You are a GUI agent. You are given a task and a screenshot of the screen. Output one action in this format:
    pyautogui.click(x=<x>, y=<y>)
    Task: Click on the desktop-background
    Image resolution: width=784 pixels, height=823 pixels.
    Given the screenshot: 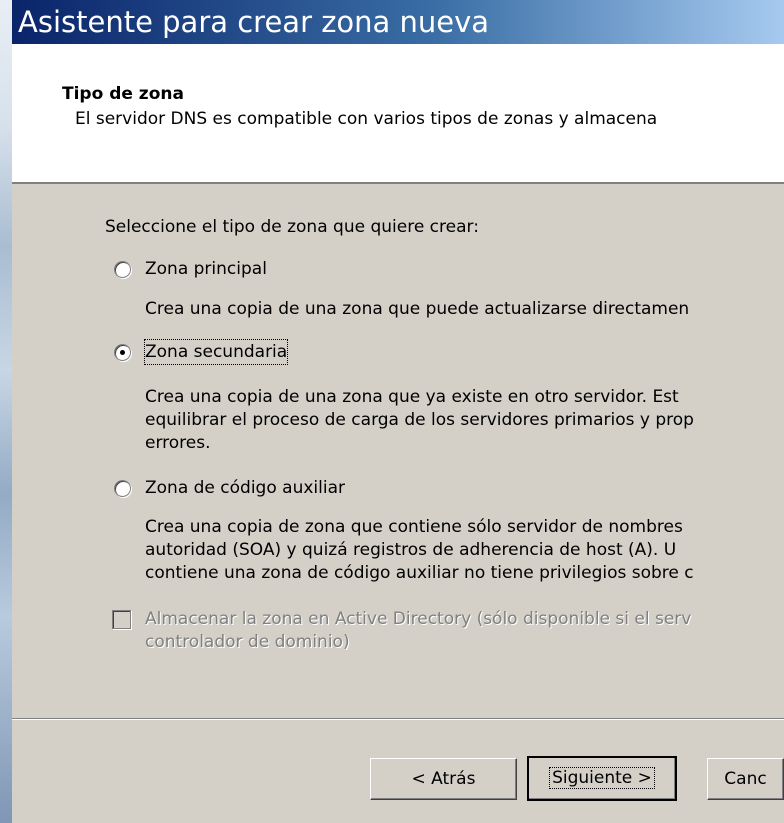 What is the action you would take?
    pyautogui.click(x=6, y=411)
    